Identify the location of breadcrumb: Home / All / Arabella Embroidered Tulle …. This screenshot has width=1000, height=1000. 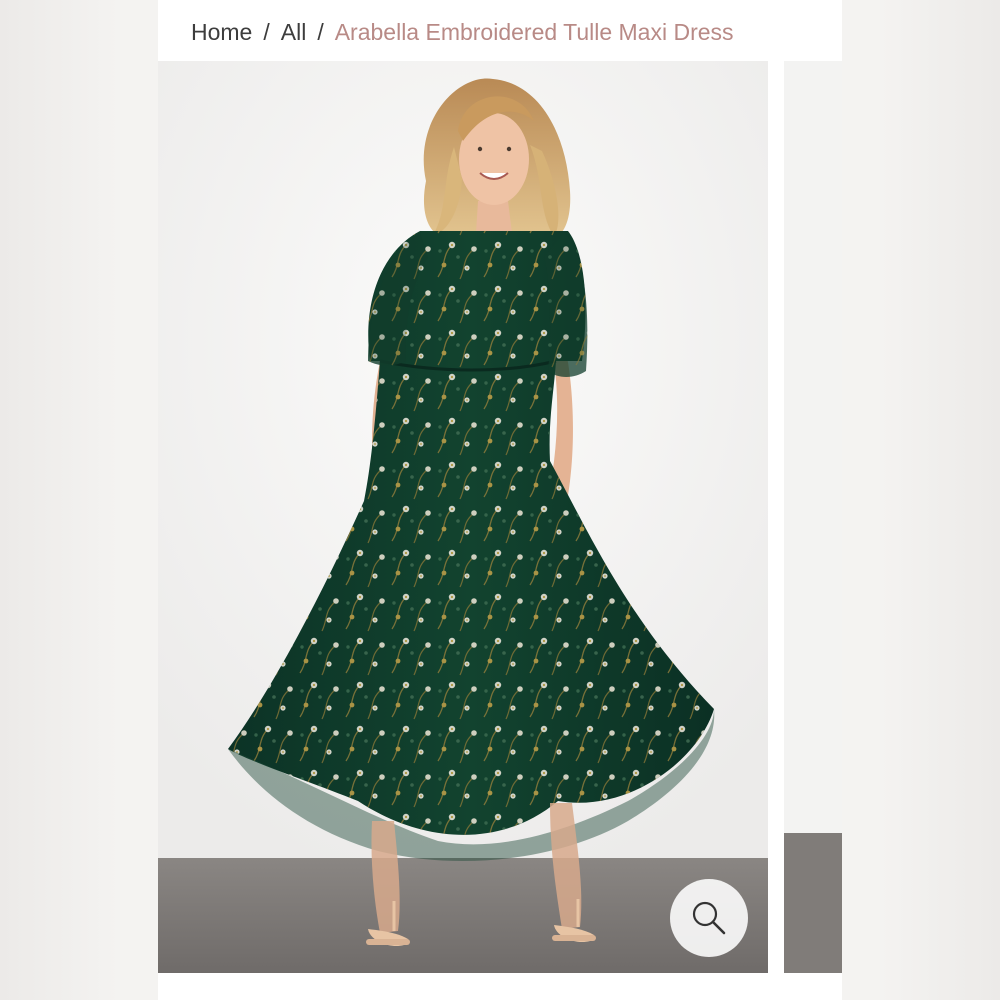
(462, 32).